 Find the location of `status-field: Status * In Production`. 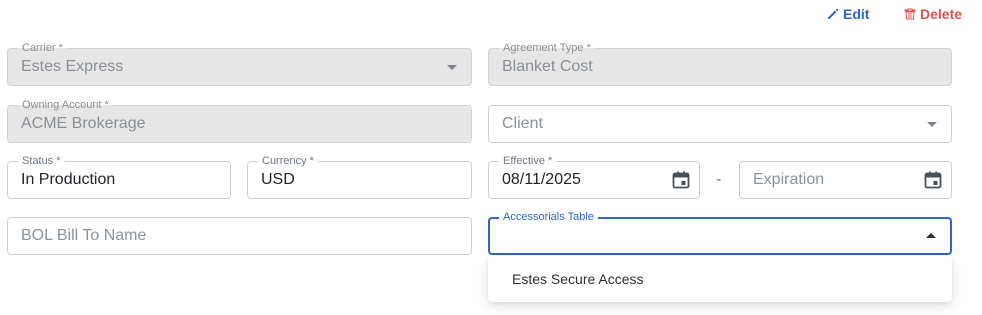

status-field: Status * In Production is located at coordinates (119, 176).